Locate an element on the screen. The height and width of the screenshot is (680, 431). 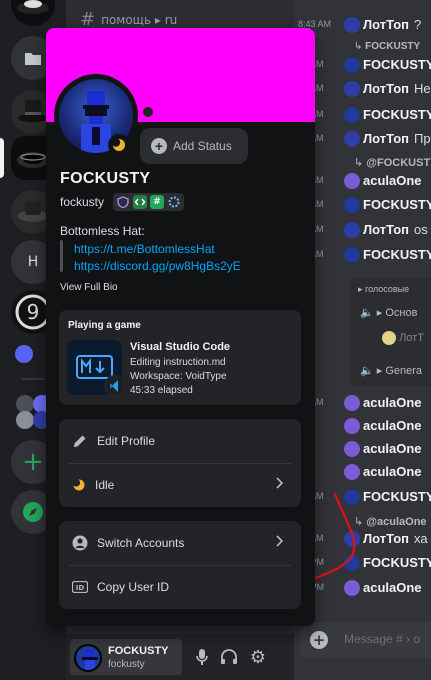
profile-badges: # is located at coordinates (148, 202).